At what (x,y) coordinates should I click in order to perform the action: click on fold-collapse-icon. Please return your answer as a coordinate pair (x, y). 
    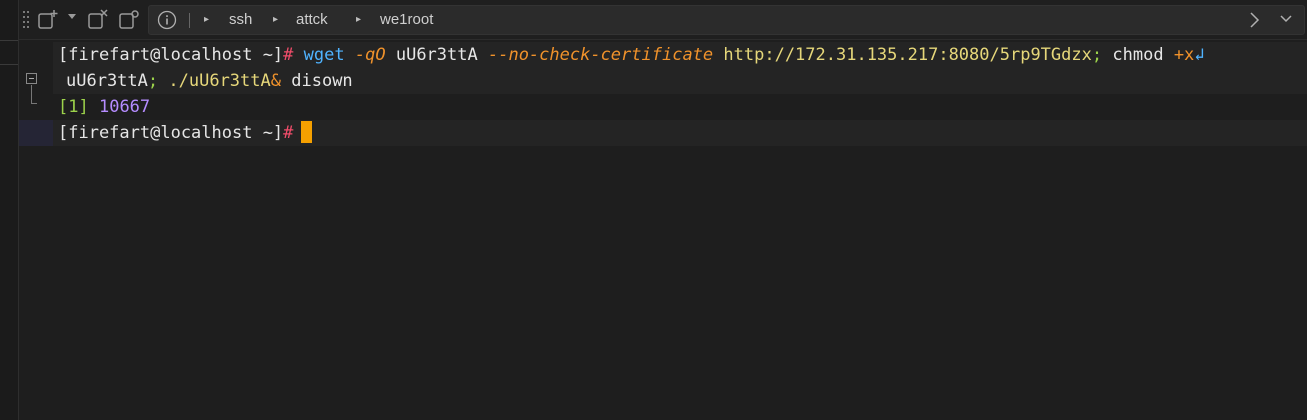
    Looking at the image, I should click on (31, 78).